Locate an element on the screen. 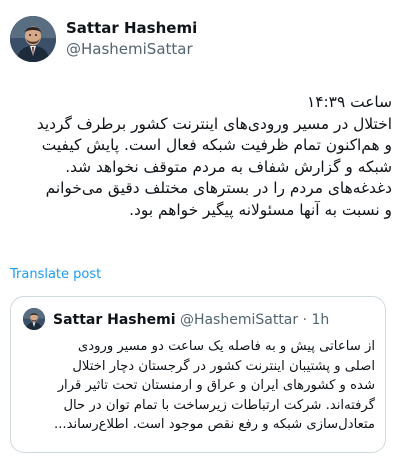 The image size is (400, 469). avatar is located at coordinates (33, 39).